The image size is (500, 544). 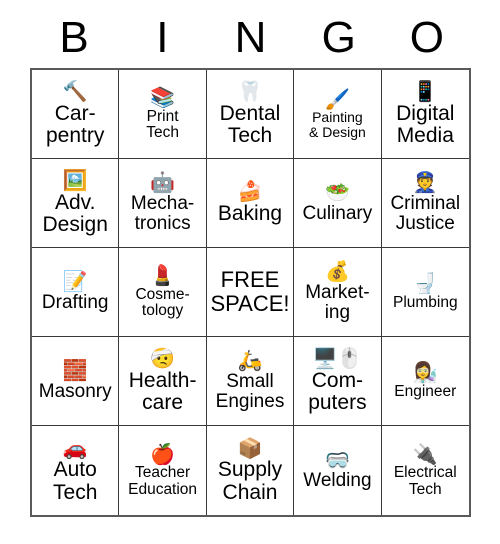 What do you see at coordinates (75, 391) in the screenshot?
I see `bingo-cell-label: Masonry` at bounding box center [75, 391].